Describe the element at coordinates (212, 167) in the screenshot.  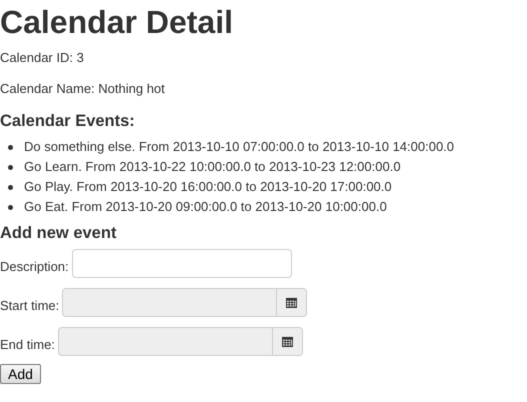
I see `event-item: Go Learn. From 2013-10-22 10:00:00.0 to 2013-10-23 12:00:00.0` at that location.